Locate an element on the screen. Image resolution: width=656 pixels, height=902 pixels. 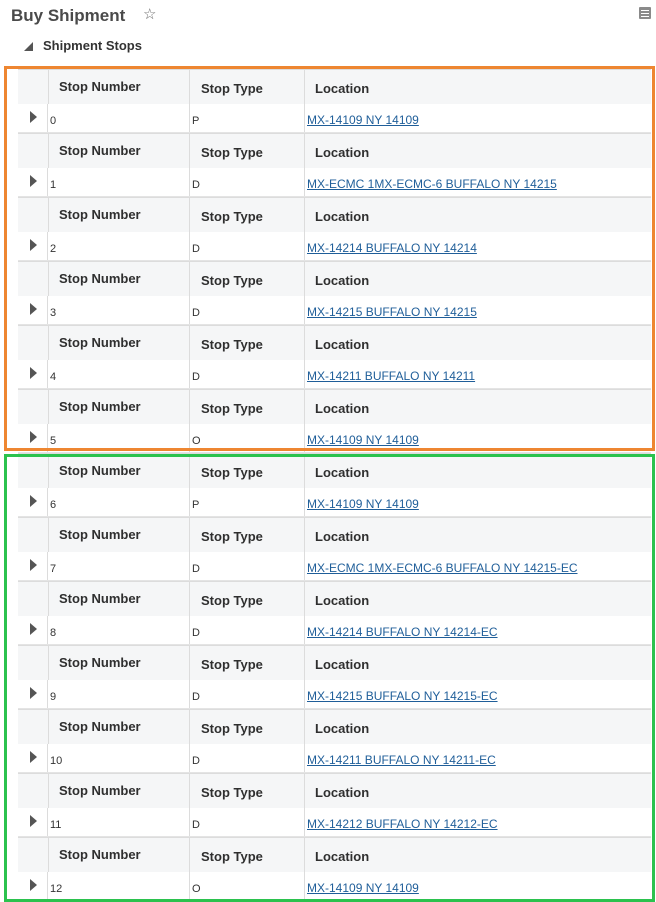
location-link: MX-14215 BUFFALO NY 14215 is located at coordinates (392, 312).